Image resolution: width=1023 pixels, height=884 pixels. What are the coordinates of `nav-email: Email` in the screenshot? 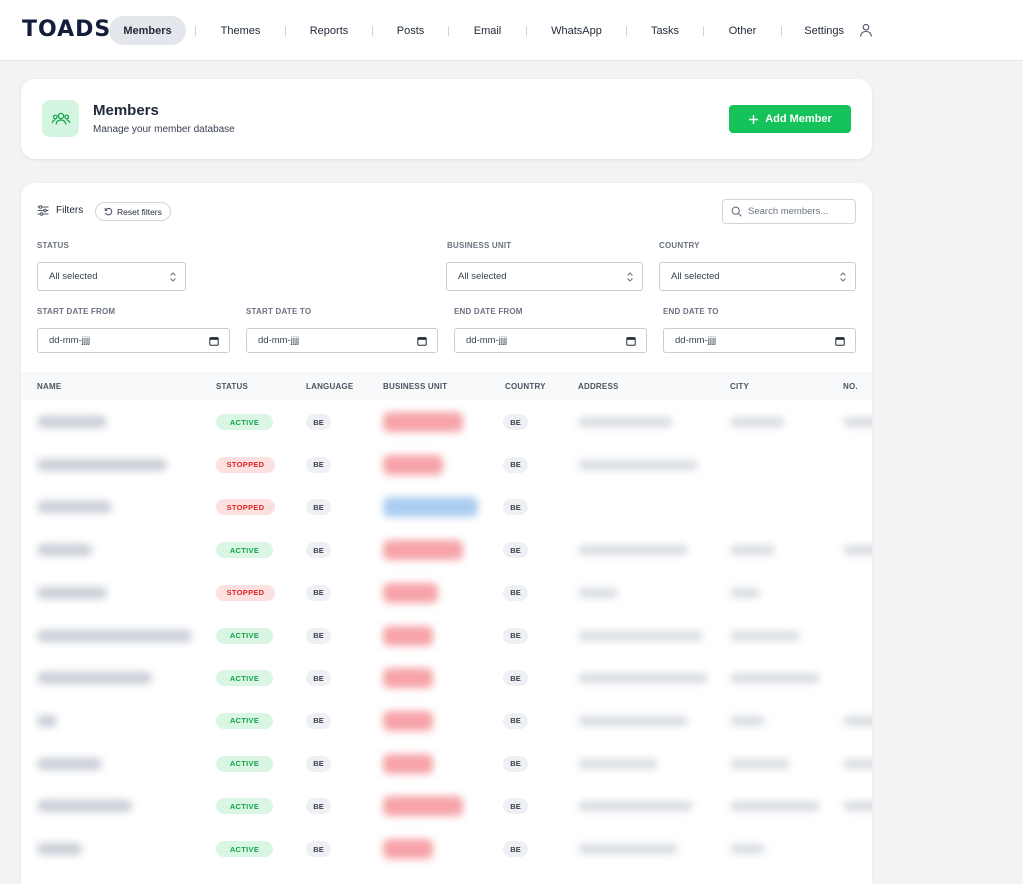 It's located at (487, 30).